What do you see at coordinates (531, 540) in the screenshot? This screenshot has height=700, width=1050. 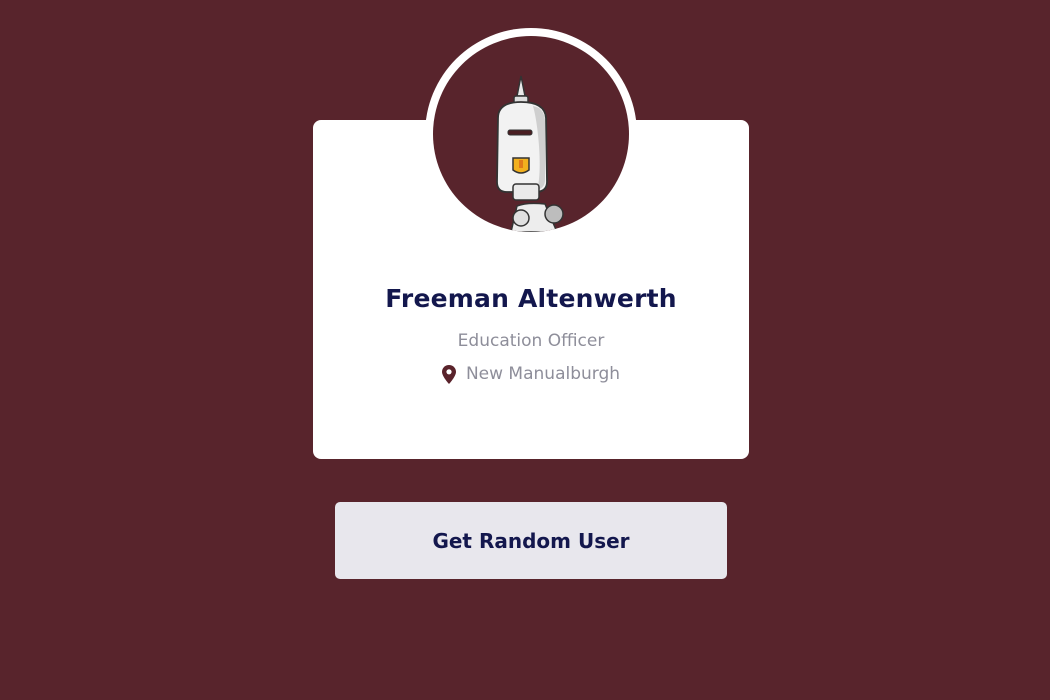 I see `get-random-user-button: Get Random User` at bounding box center [531, 540].